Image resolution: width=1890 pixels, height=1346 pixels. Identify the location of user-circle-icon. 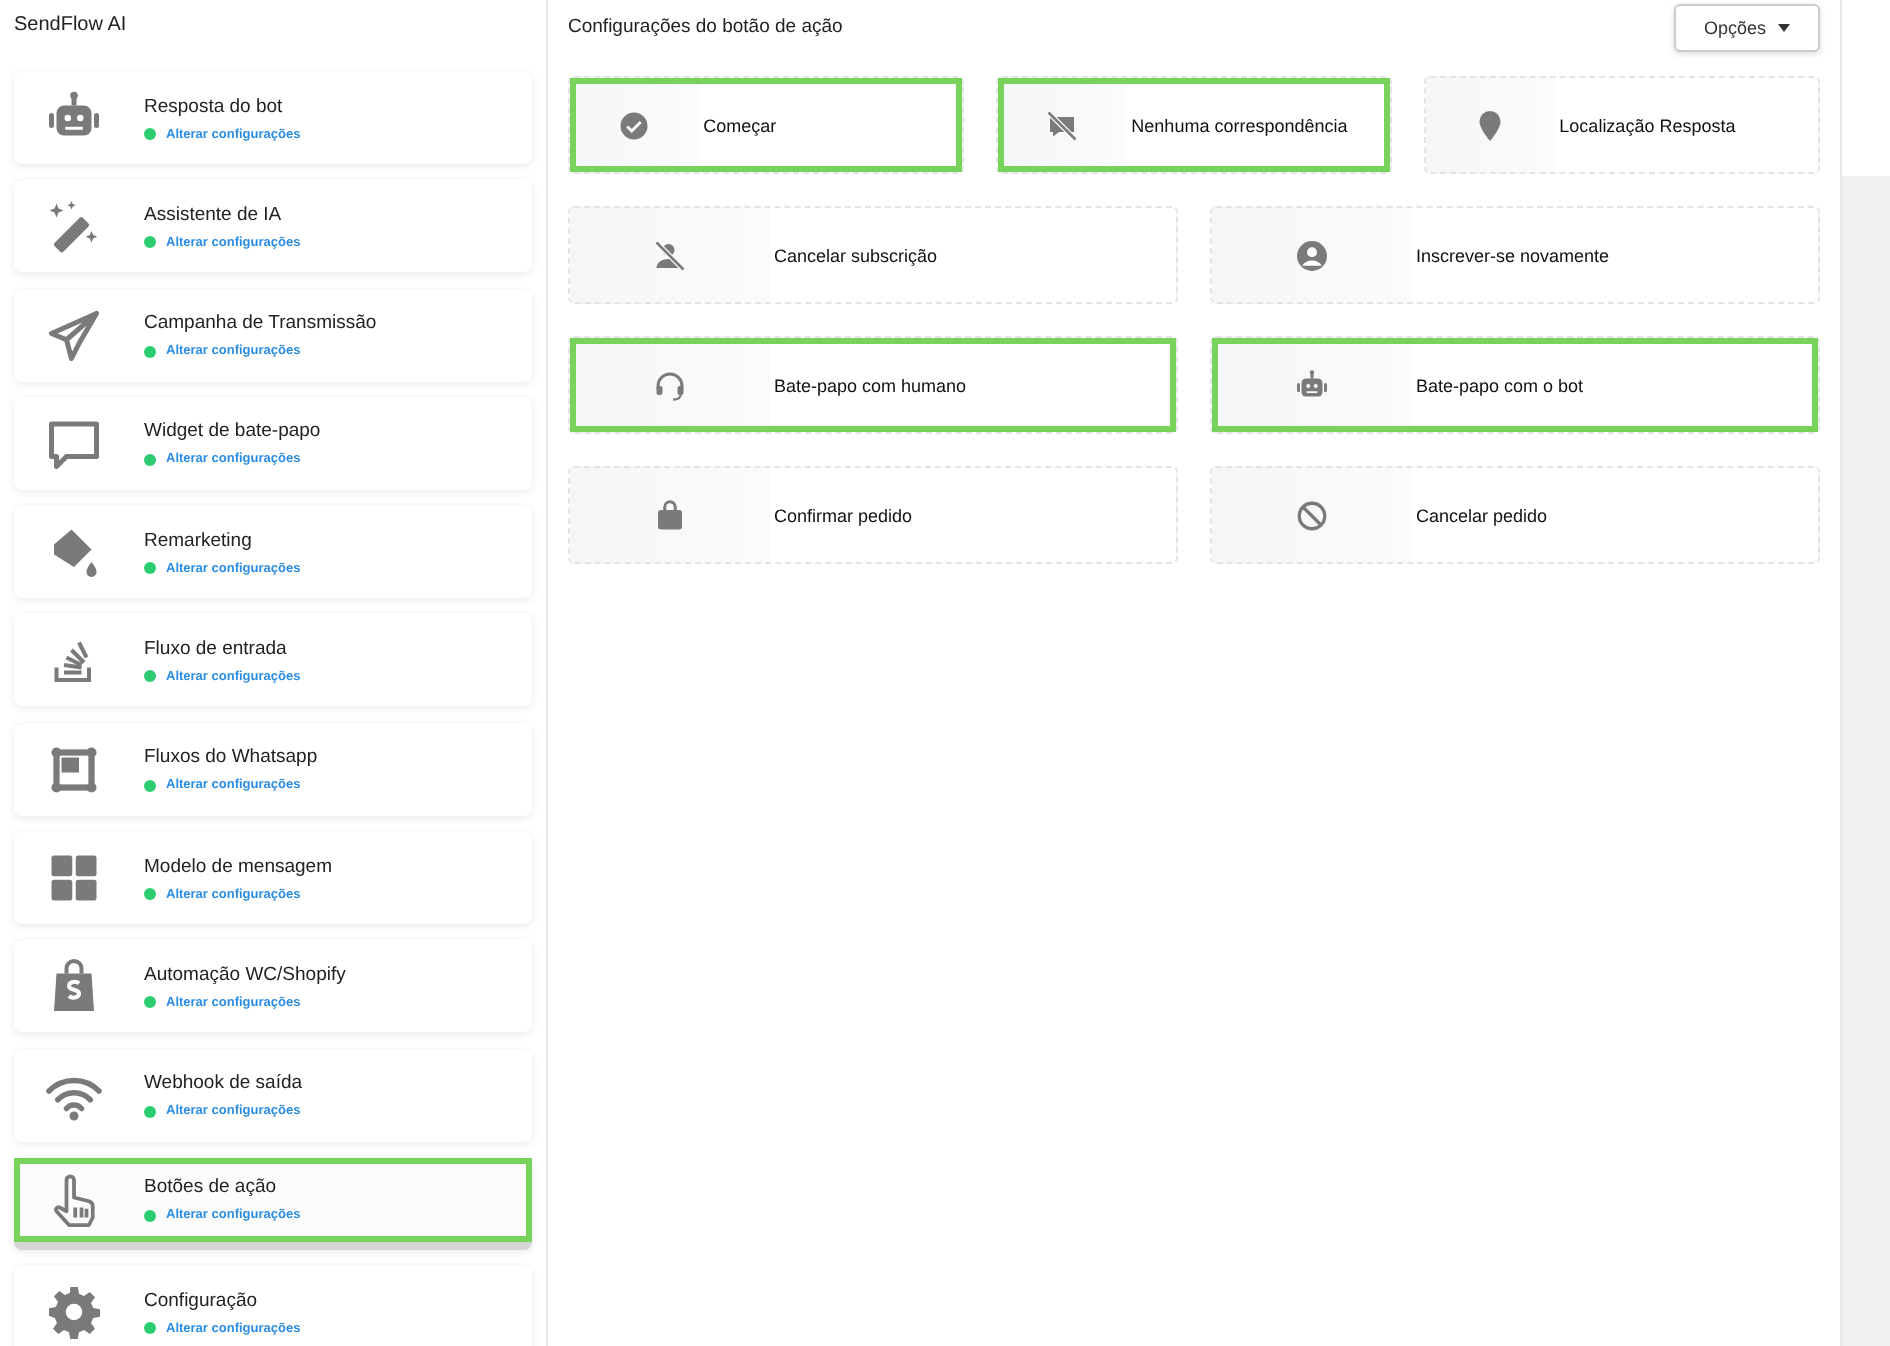
(1311, 255).